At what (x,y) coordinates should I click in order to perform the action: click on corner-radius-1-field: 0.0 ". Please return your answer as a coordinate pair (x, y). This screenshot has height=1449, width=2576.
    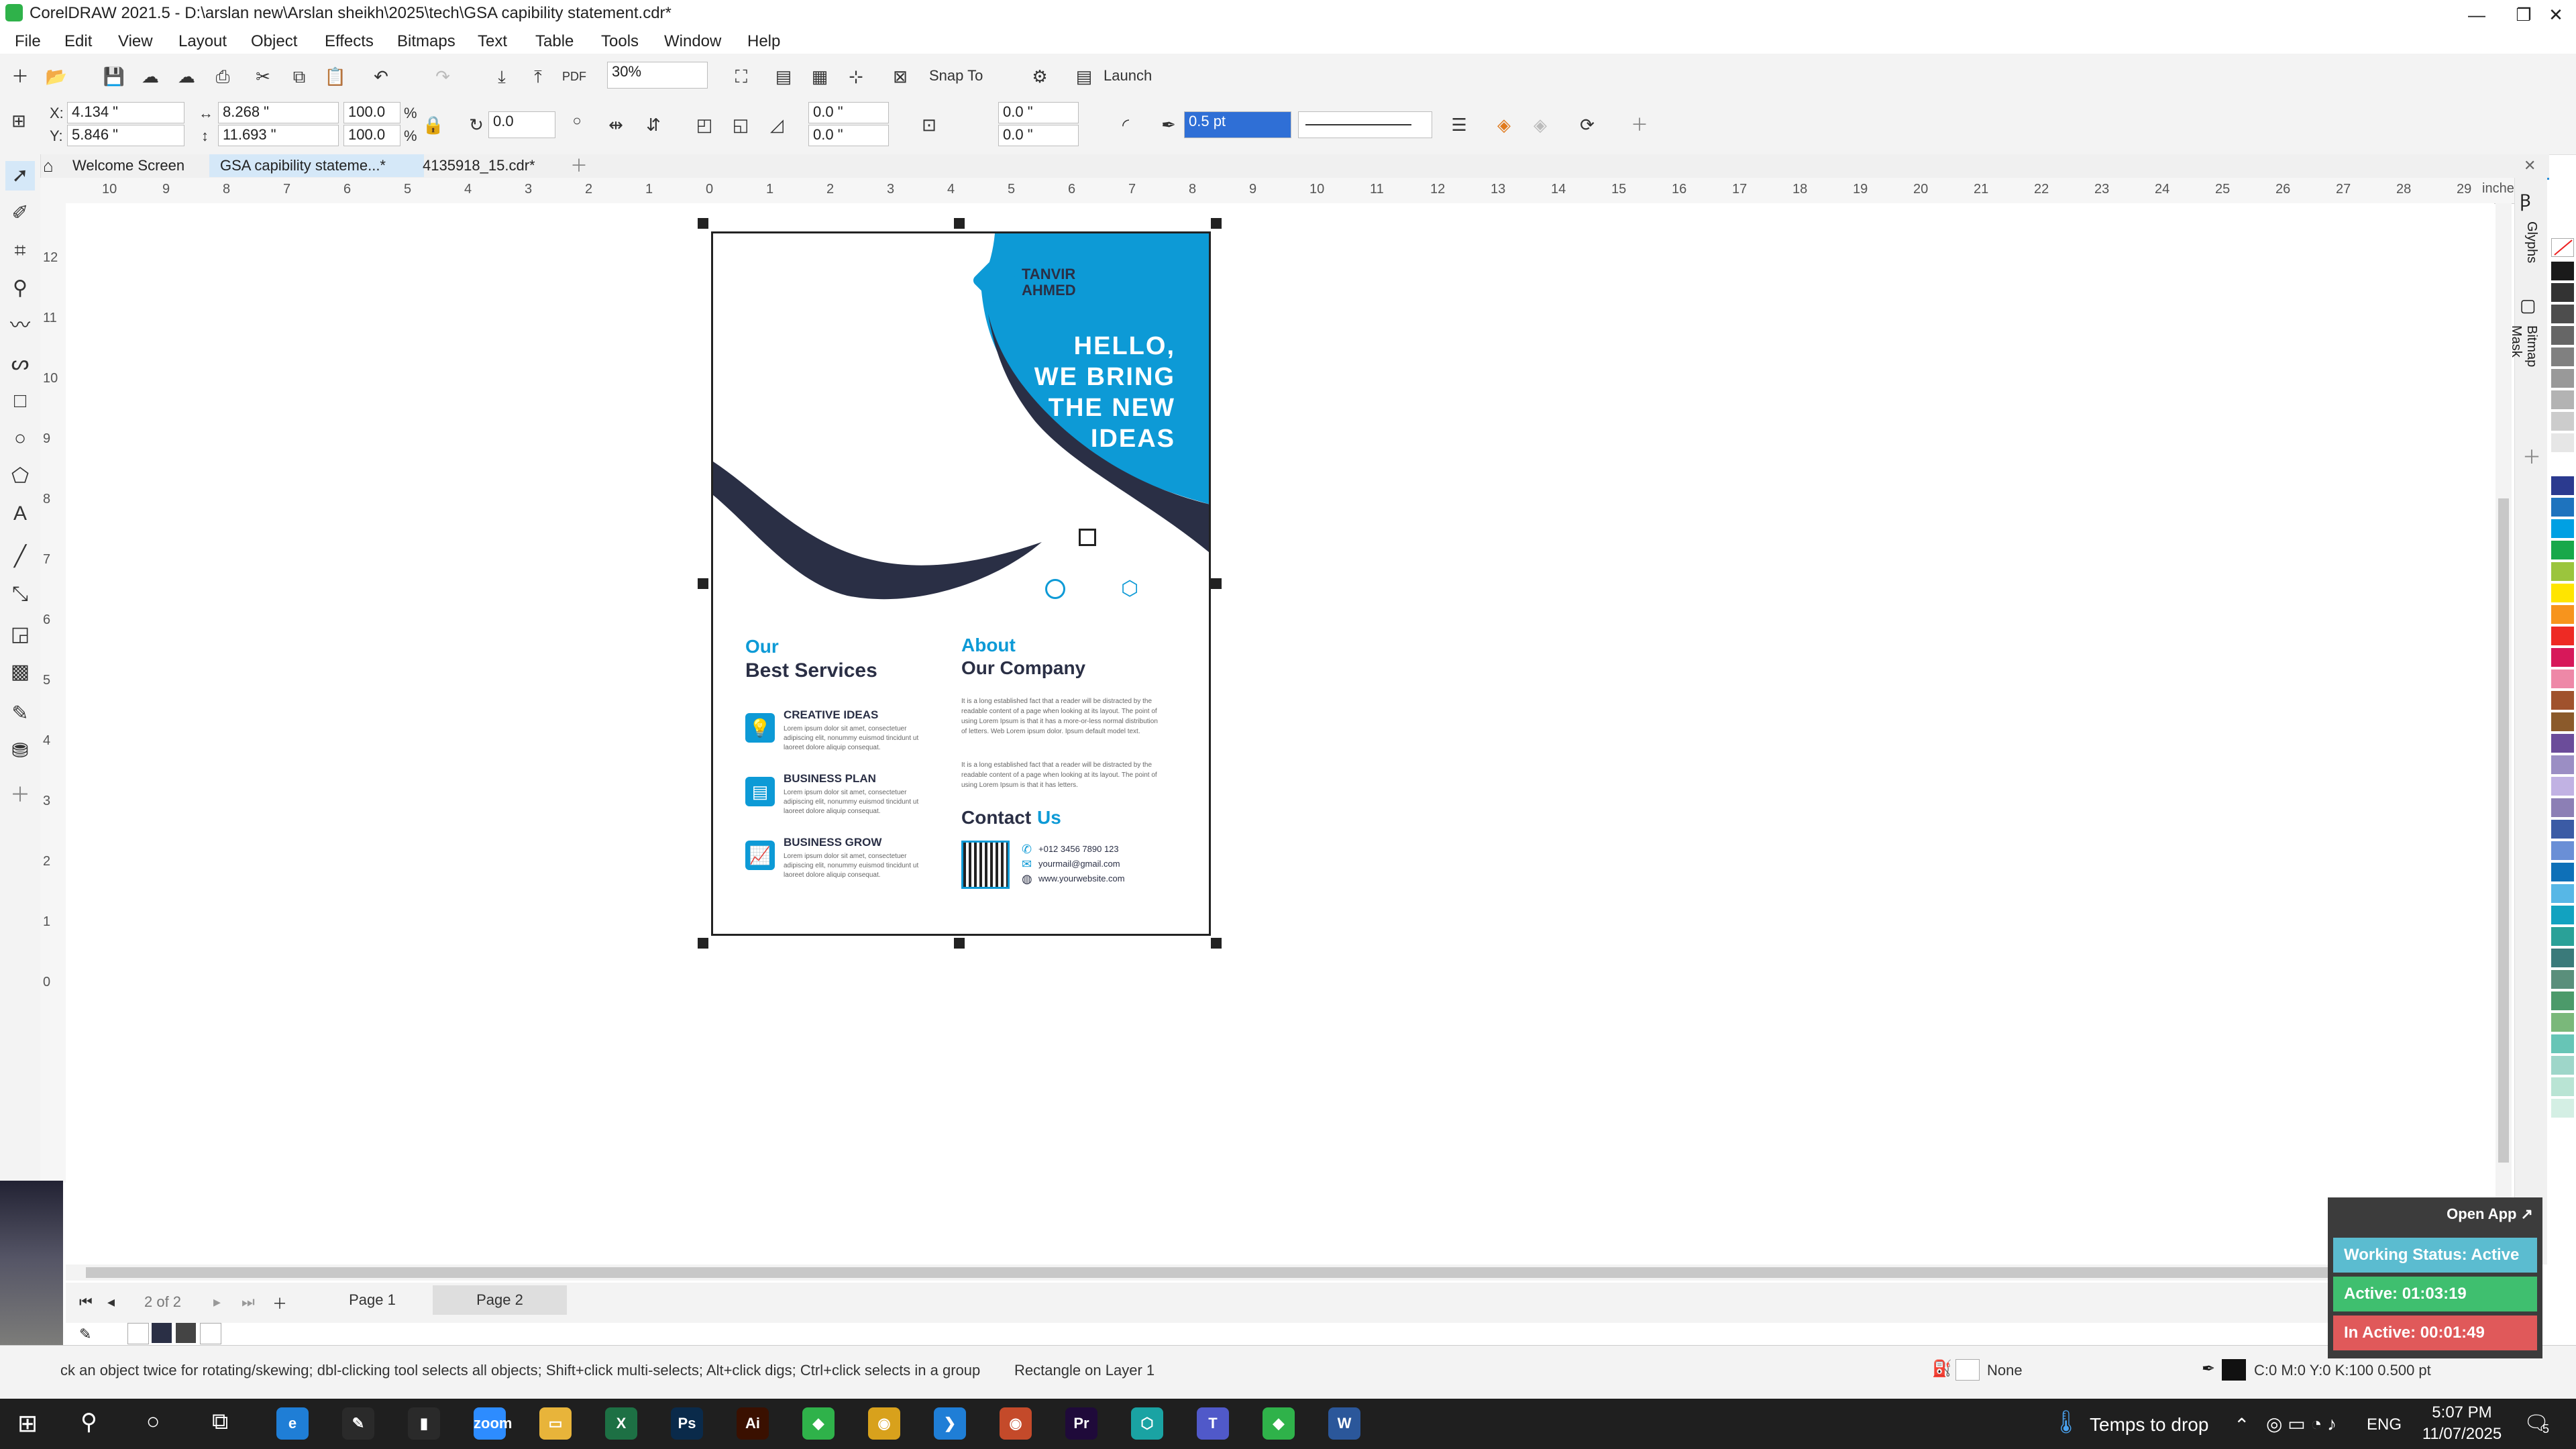
    Looking at the image, I should click on (848, 112).